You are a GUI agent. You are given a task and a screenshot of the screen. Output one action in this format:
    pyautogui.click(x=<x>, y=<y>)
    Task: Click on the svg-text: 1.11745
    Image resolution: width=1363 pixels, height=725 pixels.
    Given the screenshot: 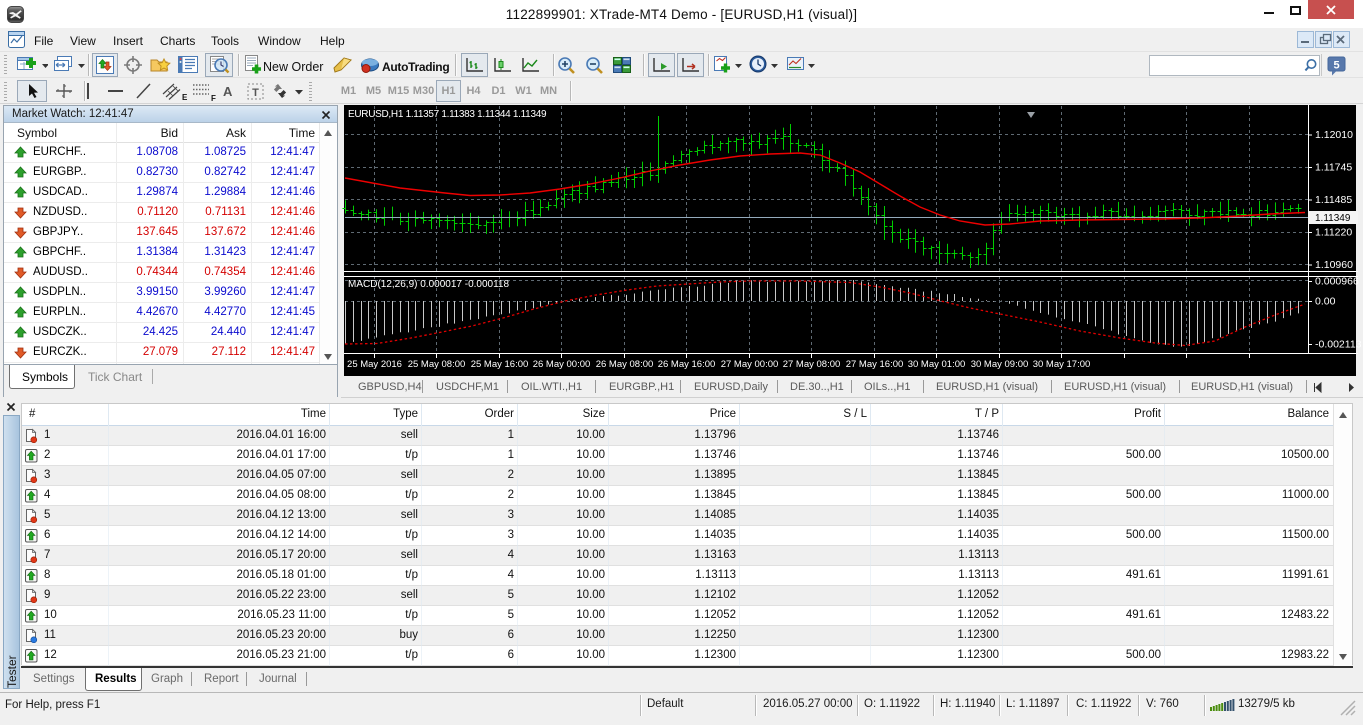 What is the action you would take?
    pyautogui.click(x=1333, y=168)
    